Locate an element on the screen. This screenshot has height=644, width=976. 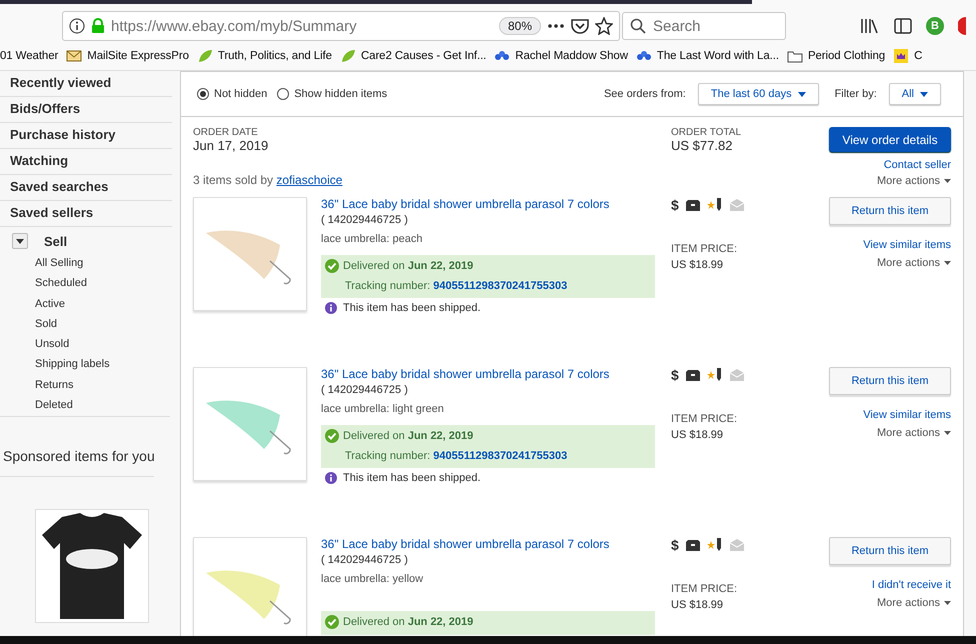
zoom-level: 80% is located at coordinates (519, 26).